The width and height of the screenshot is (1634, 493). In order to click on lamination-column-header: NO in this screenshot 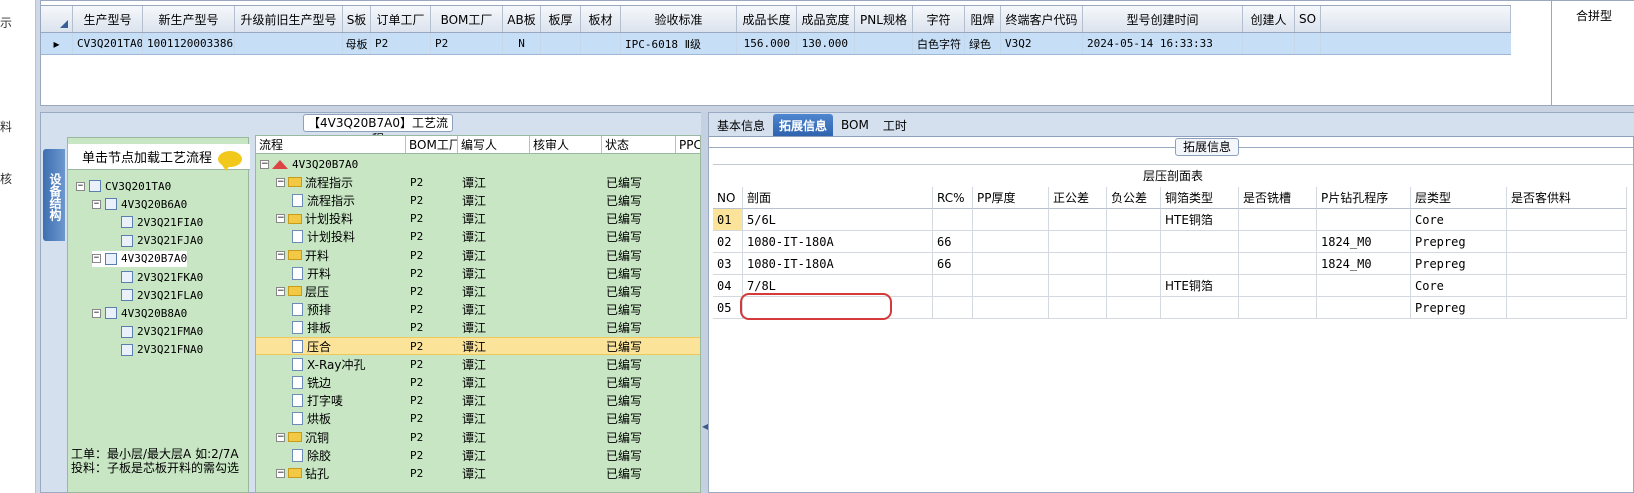, I will do `click(728, 198)`.